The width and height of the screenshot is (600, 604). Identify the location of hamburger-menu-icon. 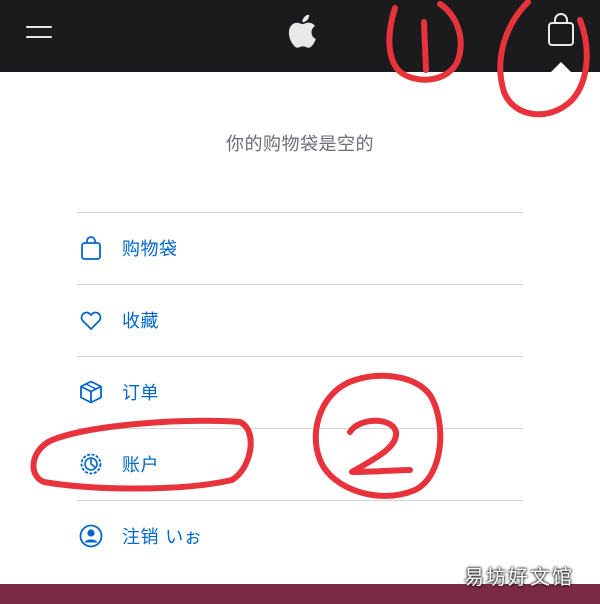
(40, 32).